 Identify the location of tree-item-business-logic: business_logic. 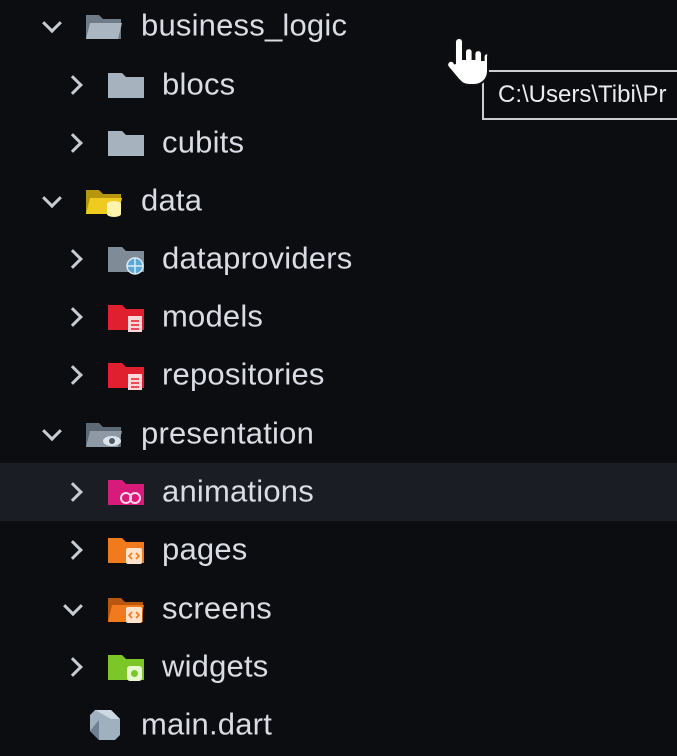
(338, 27).